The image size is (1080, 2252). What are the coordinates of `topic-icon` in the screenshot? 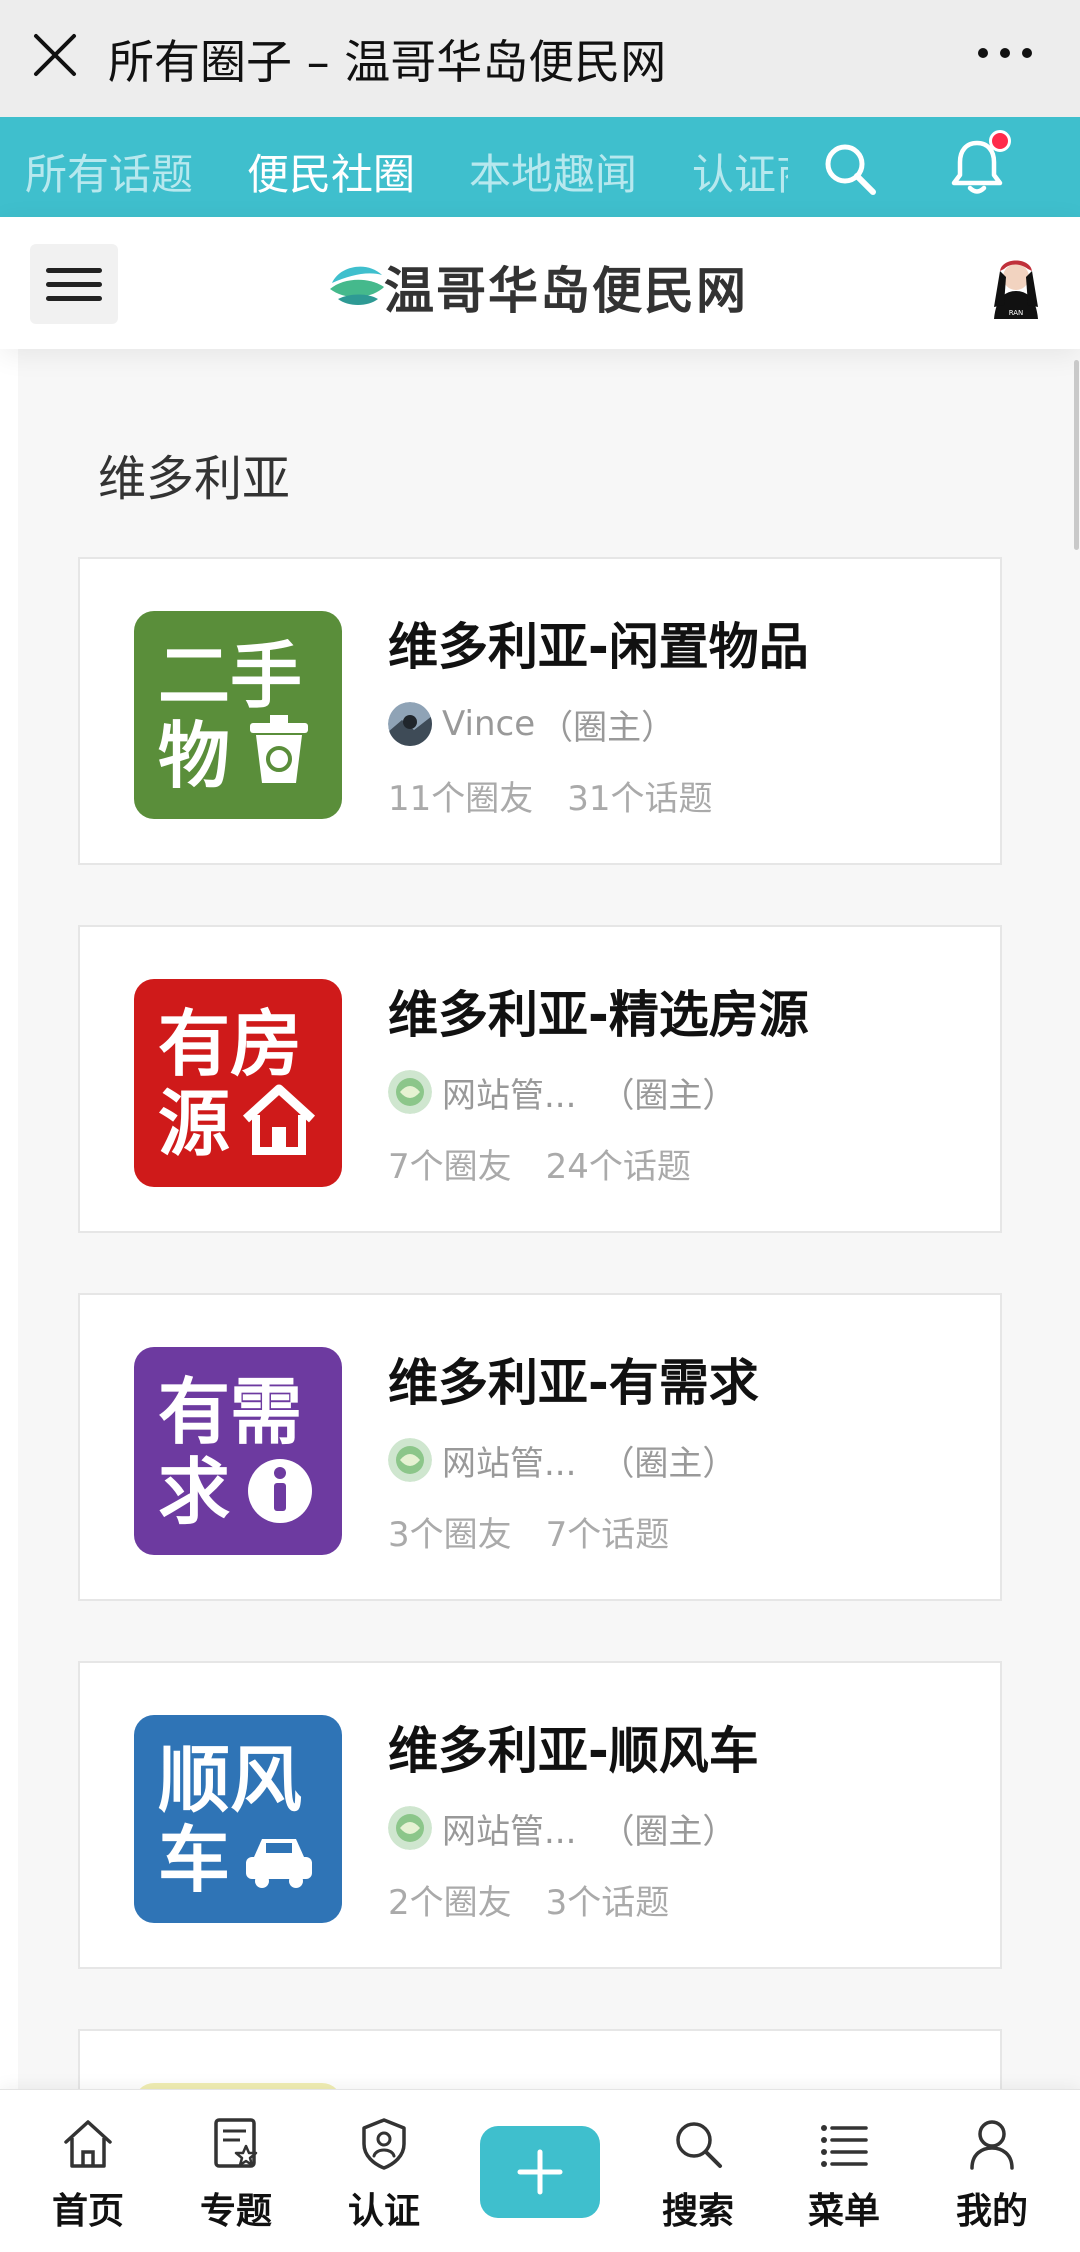 It's located at (236, 2143).